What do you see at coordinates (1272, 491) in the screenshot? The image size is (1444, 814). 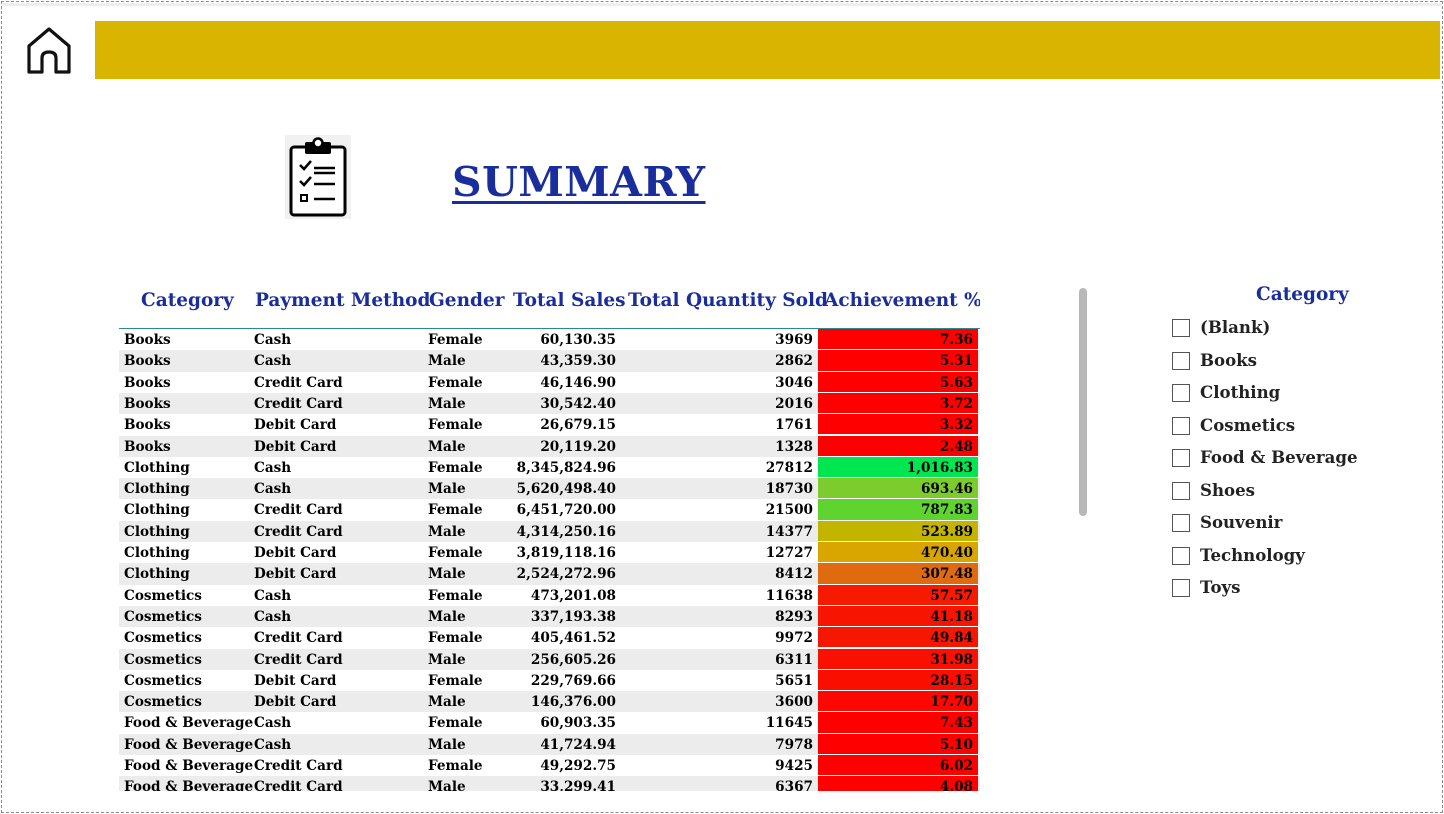 I see `slicer-item: Shoes` at bounding box center [1272, 491].